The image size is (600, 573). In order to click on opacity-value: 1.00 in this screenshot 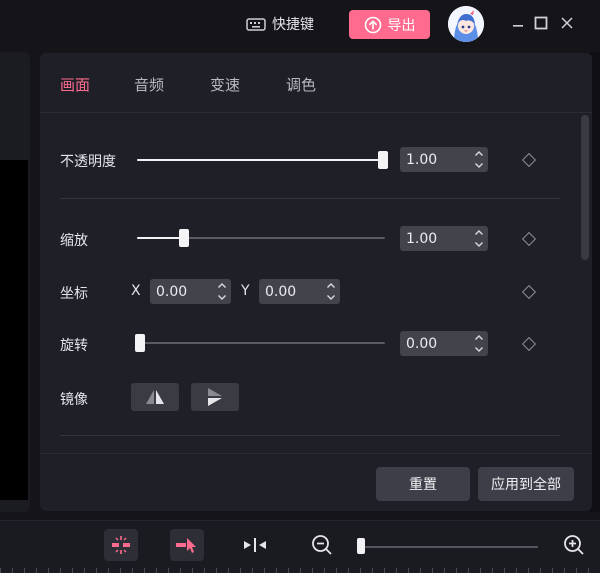, I will do `click(422, 159)`.